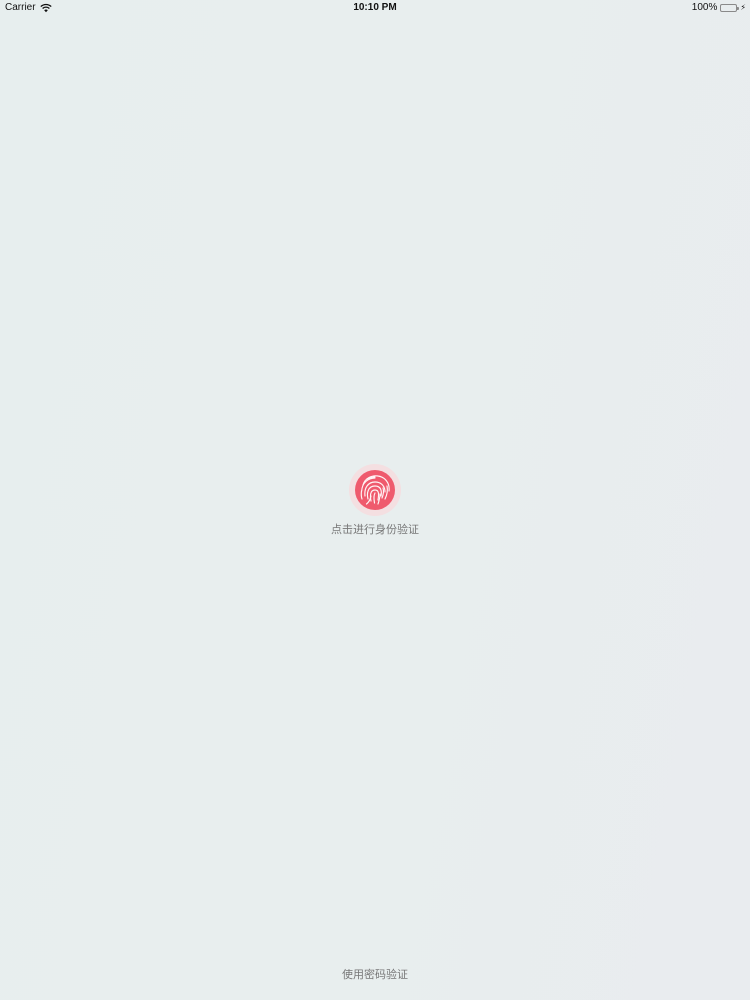 The height and width of the screenshot is (1000, 750). Describe the element at coordinates (730, 8) in the screenshot. I see `battery-icon` at that location.